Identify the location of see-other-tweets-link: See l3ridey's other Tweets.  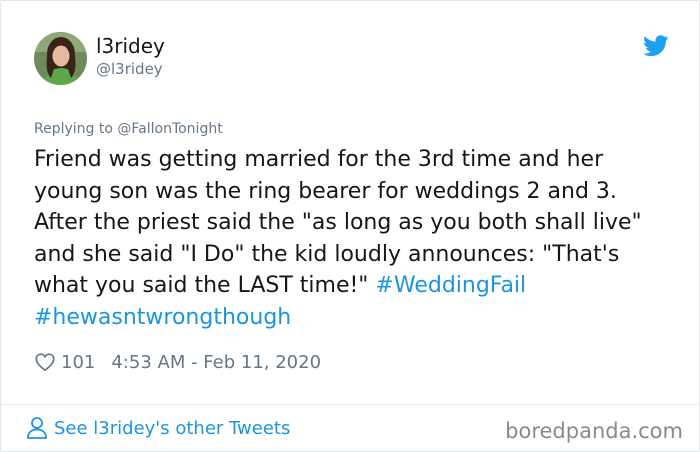
(158, 428).